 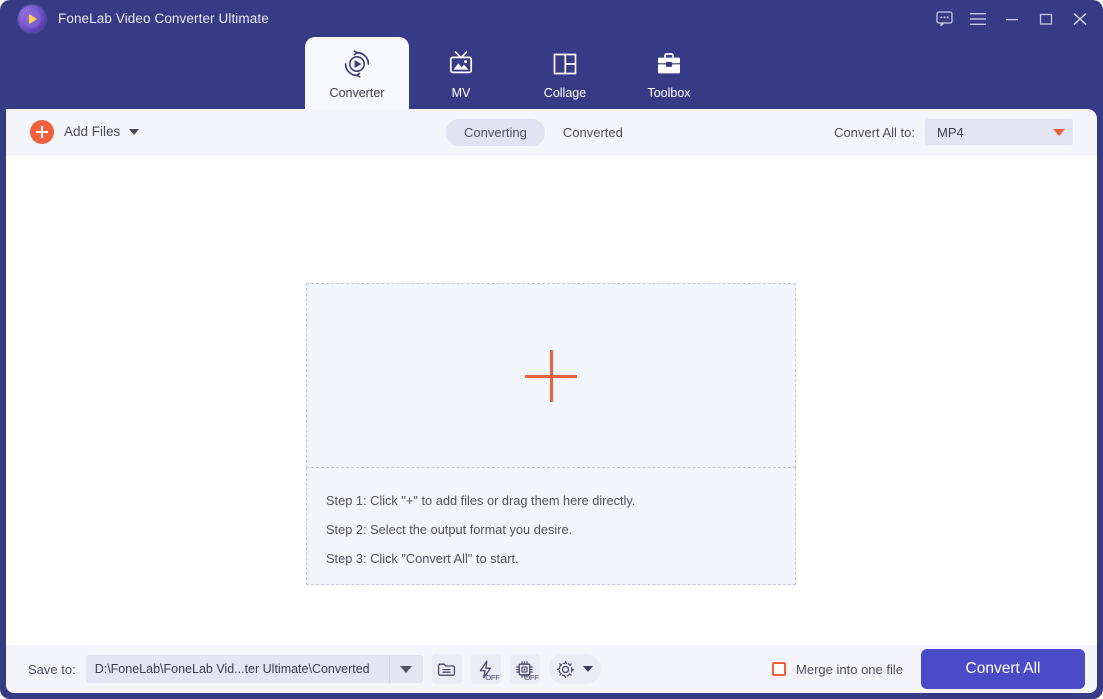 I want to click on mv-icon, so click(x=461, y=64).